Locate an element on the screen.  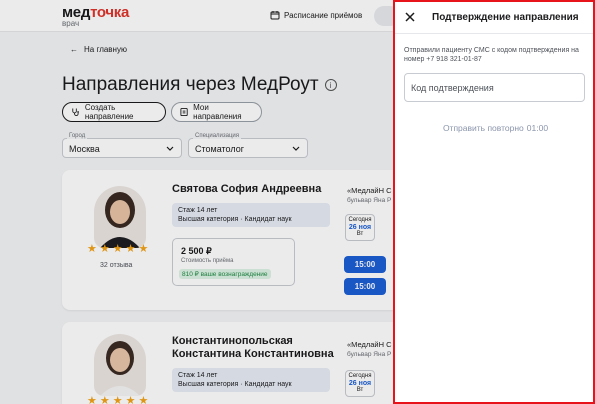
close-icon is located at coordinates (410, 17).